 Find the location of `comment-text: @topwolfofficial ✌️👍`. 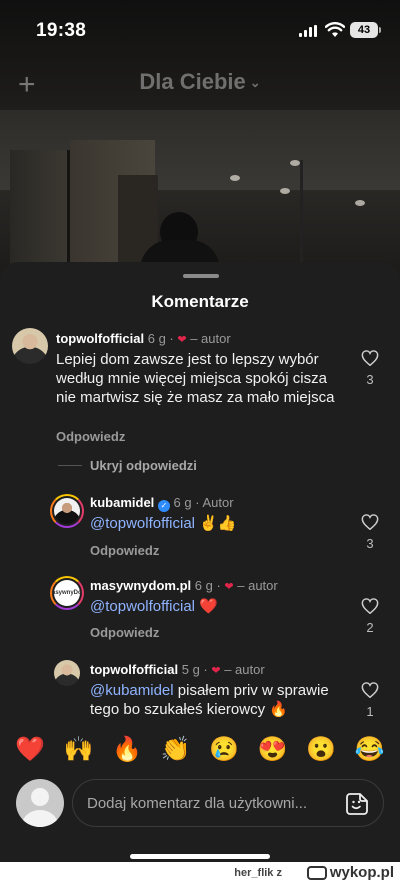

comment-text: @topwolfofficial ✌️👍 is located at coordinates (163, 523).